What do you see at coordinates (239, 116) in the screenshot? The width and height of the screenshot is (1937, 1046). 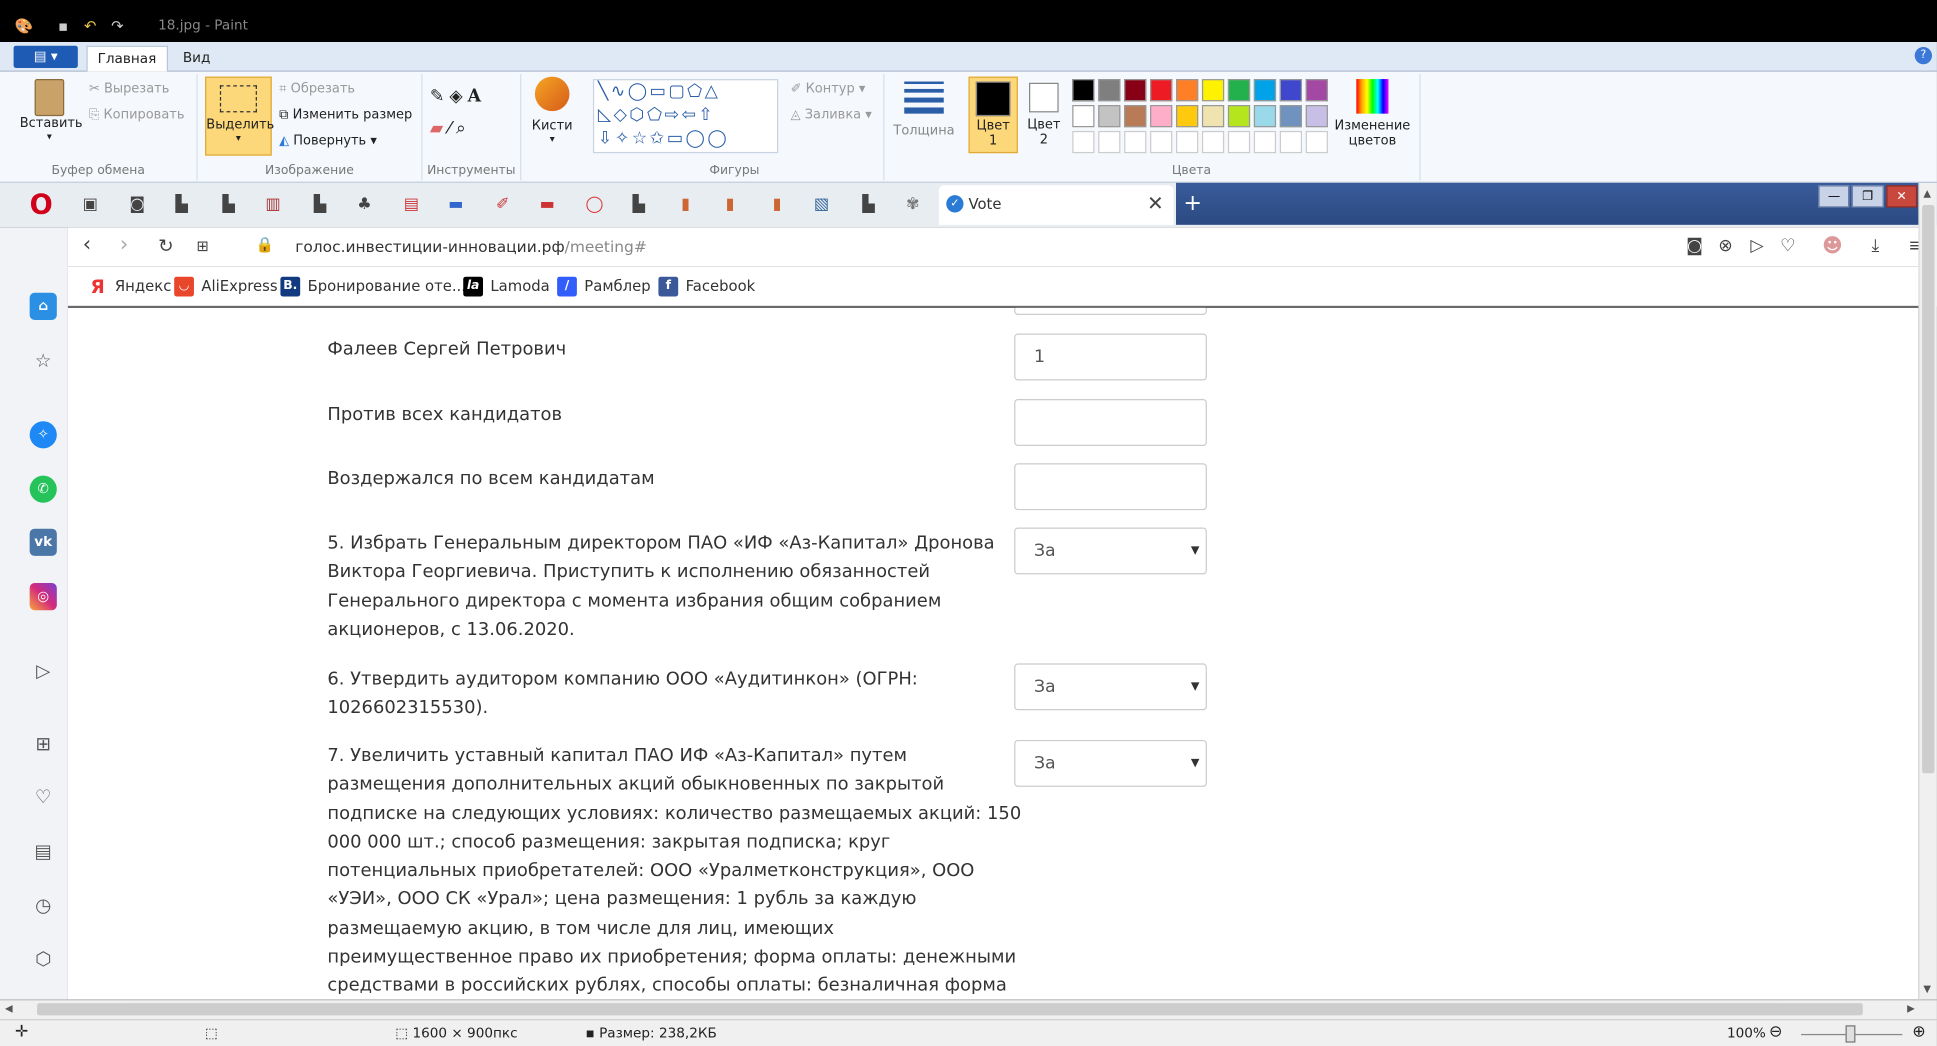 I see `select-button: Выделить ▾` at bounding box center [239, 116].